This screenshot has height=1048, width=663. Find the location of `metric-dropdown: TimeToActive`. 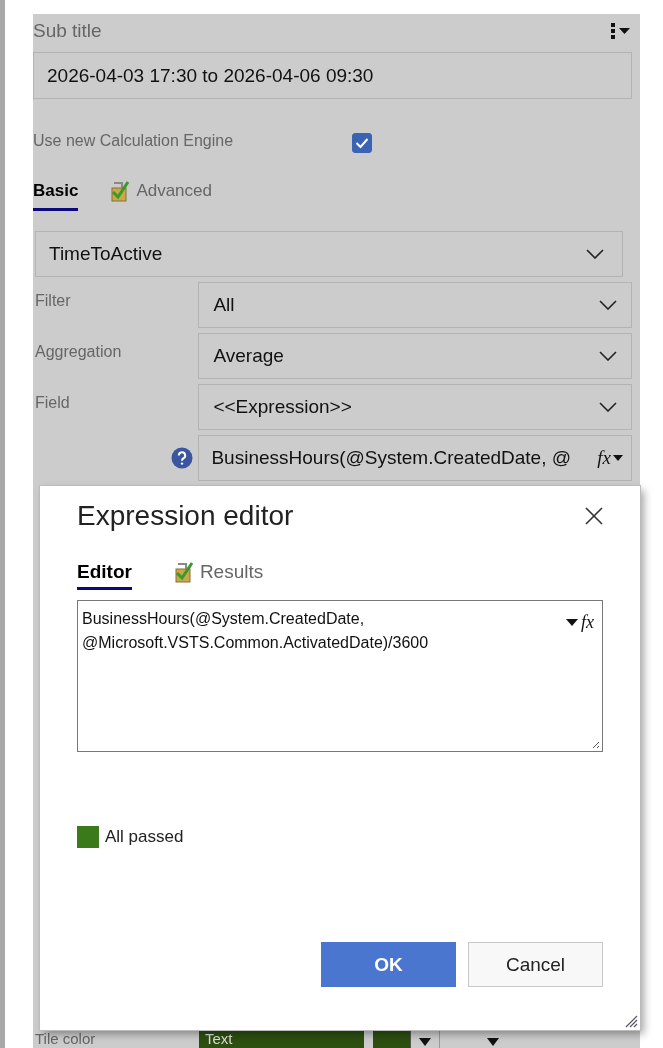

metric-dropdown: TimeToActive is located at coordinates (329, 254).